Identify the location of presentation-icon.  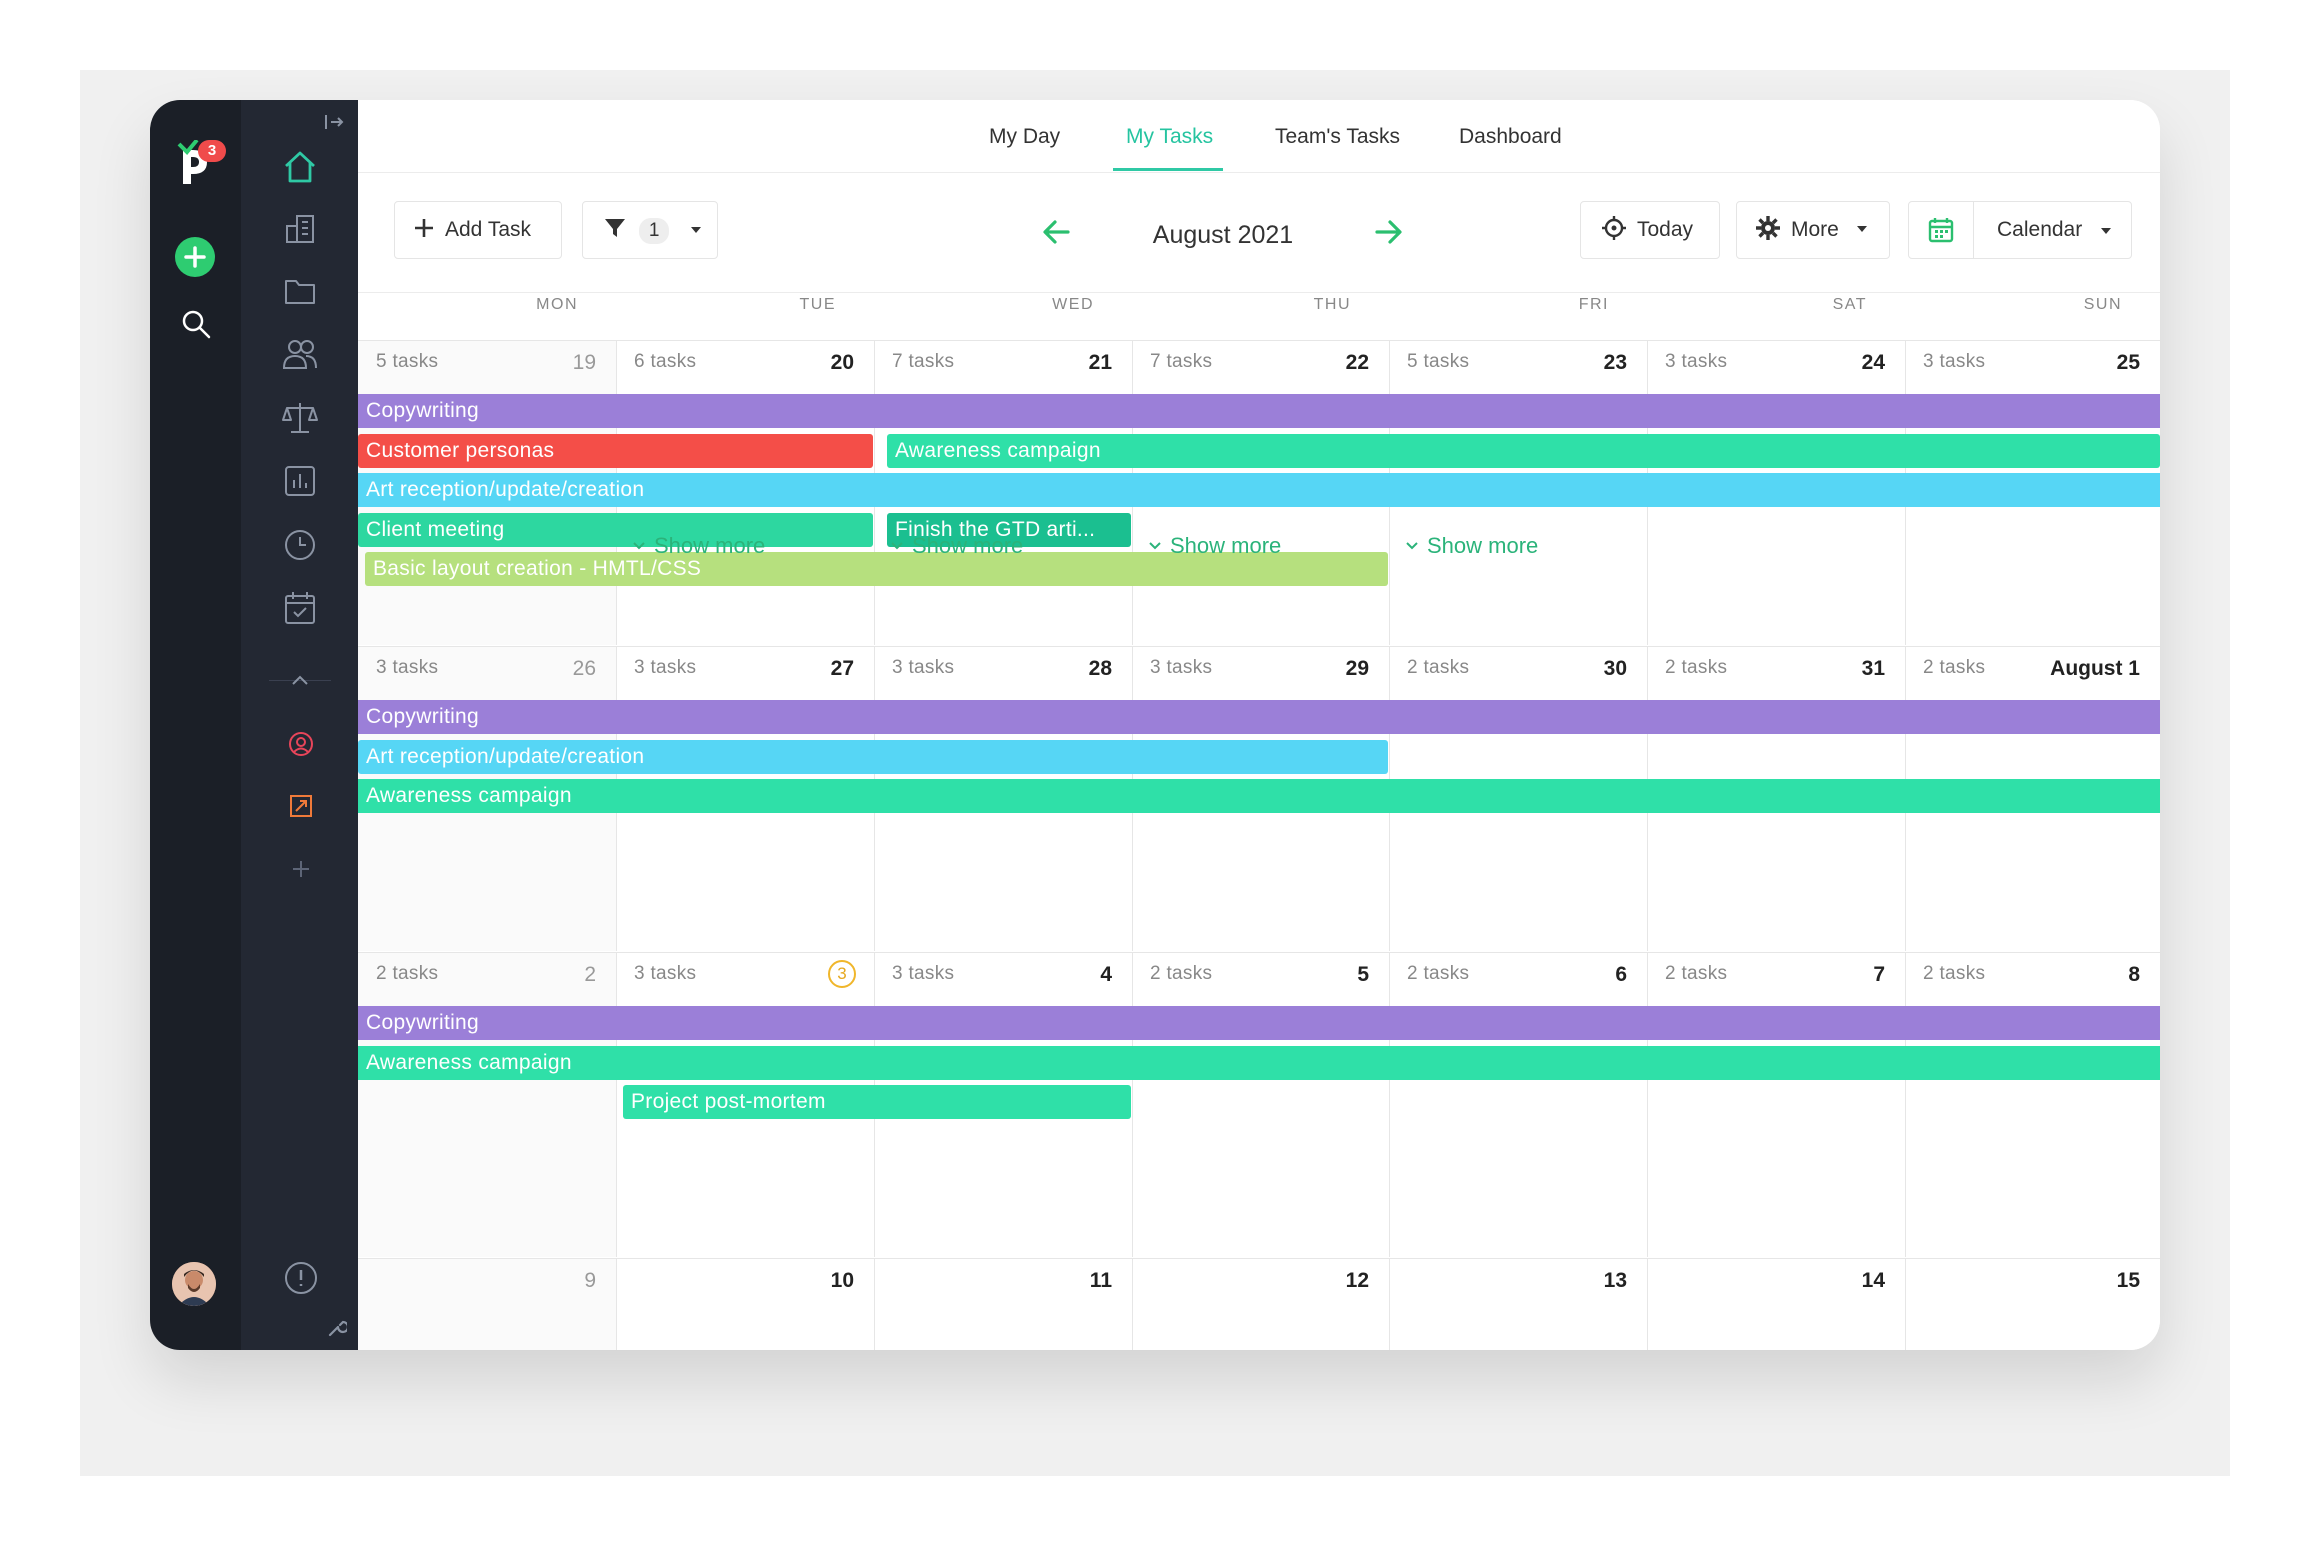
(301, 806).